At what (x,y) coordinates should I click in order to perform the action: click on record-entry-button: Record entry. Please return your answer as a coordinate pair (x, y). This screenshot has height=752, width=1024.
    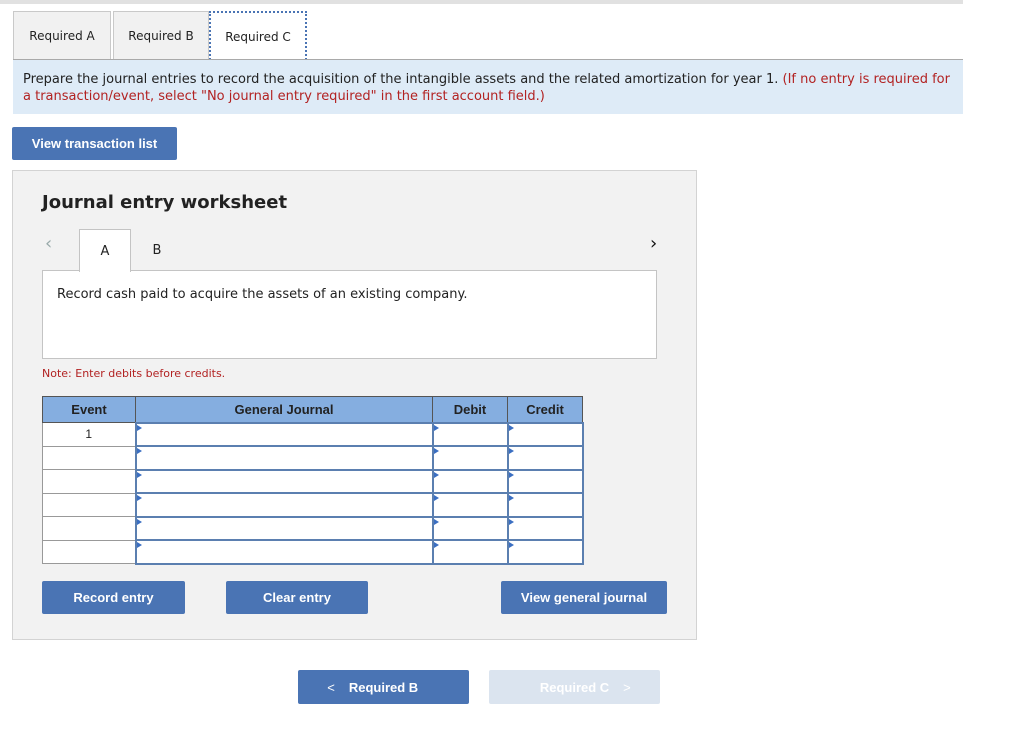
    Looking at the image, I should click on (113, 597).